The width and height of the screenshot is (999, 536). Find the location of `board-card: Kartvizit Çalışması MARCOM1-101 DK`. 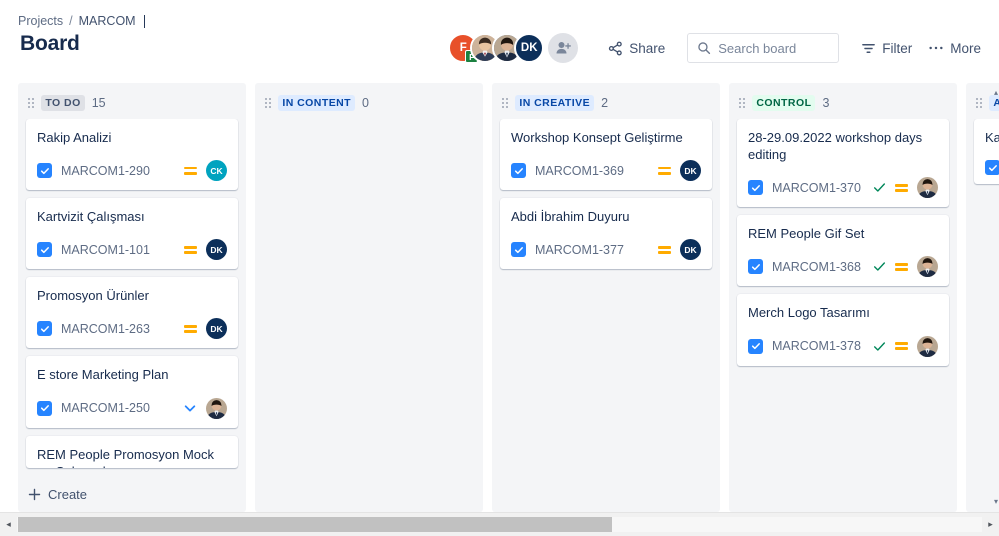

board-card: Kartvizit Çalışması MARCOM1-101 DK is located at coordinates (132, 234).